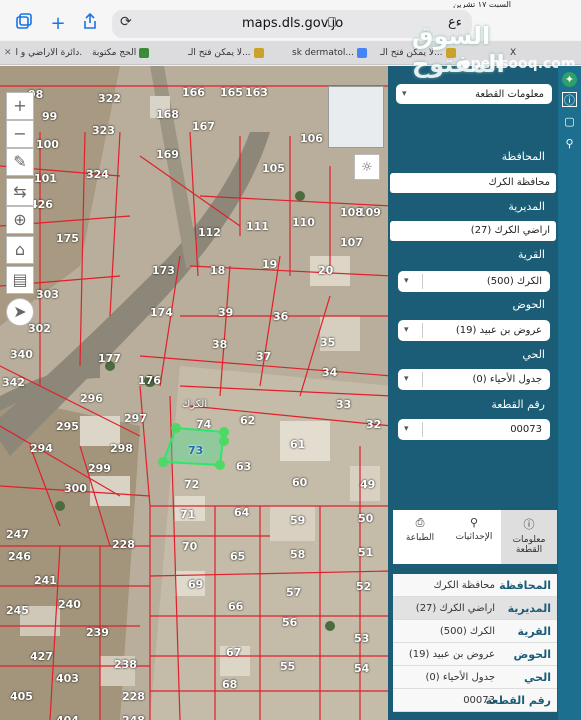 This screenshot has height=720, width=581. Describe the element at coordinates (109, 358) in the screenshot. I see `parcel-label: 177` at that location.